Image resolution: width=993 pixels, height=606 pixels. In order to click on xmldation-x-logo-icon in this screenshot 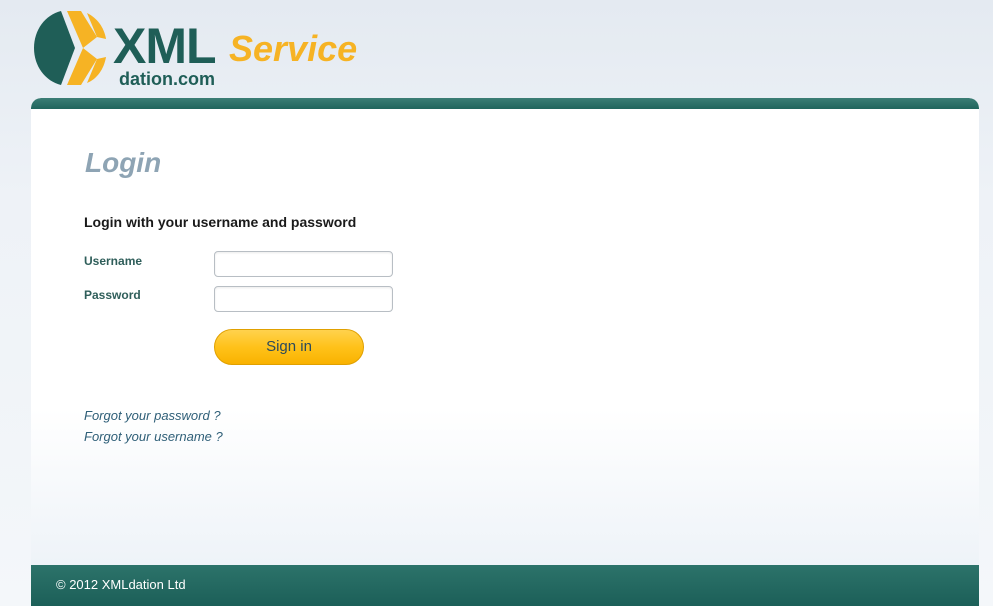, I will do `click(70, 48)`.